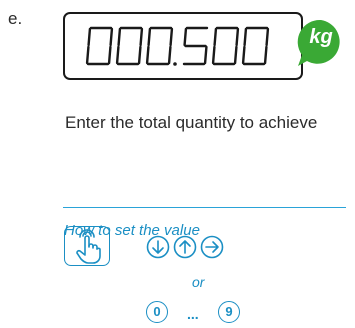  What do you see at coordinates (204, 207) in the screenshot?
I see `section-divider` at bounding box center [204, 207].